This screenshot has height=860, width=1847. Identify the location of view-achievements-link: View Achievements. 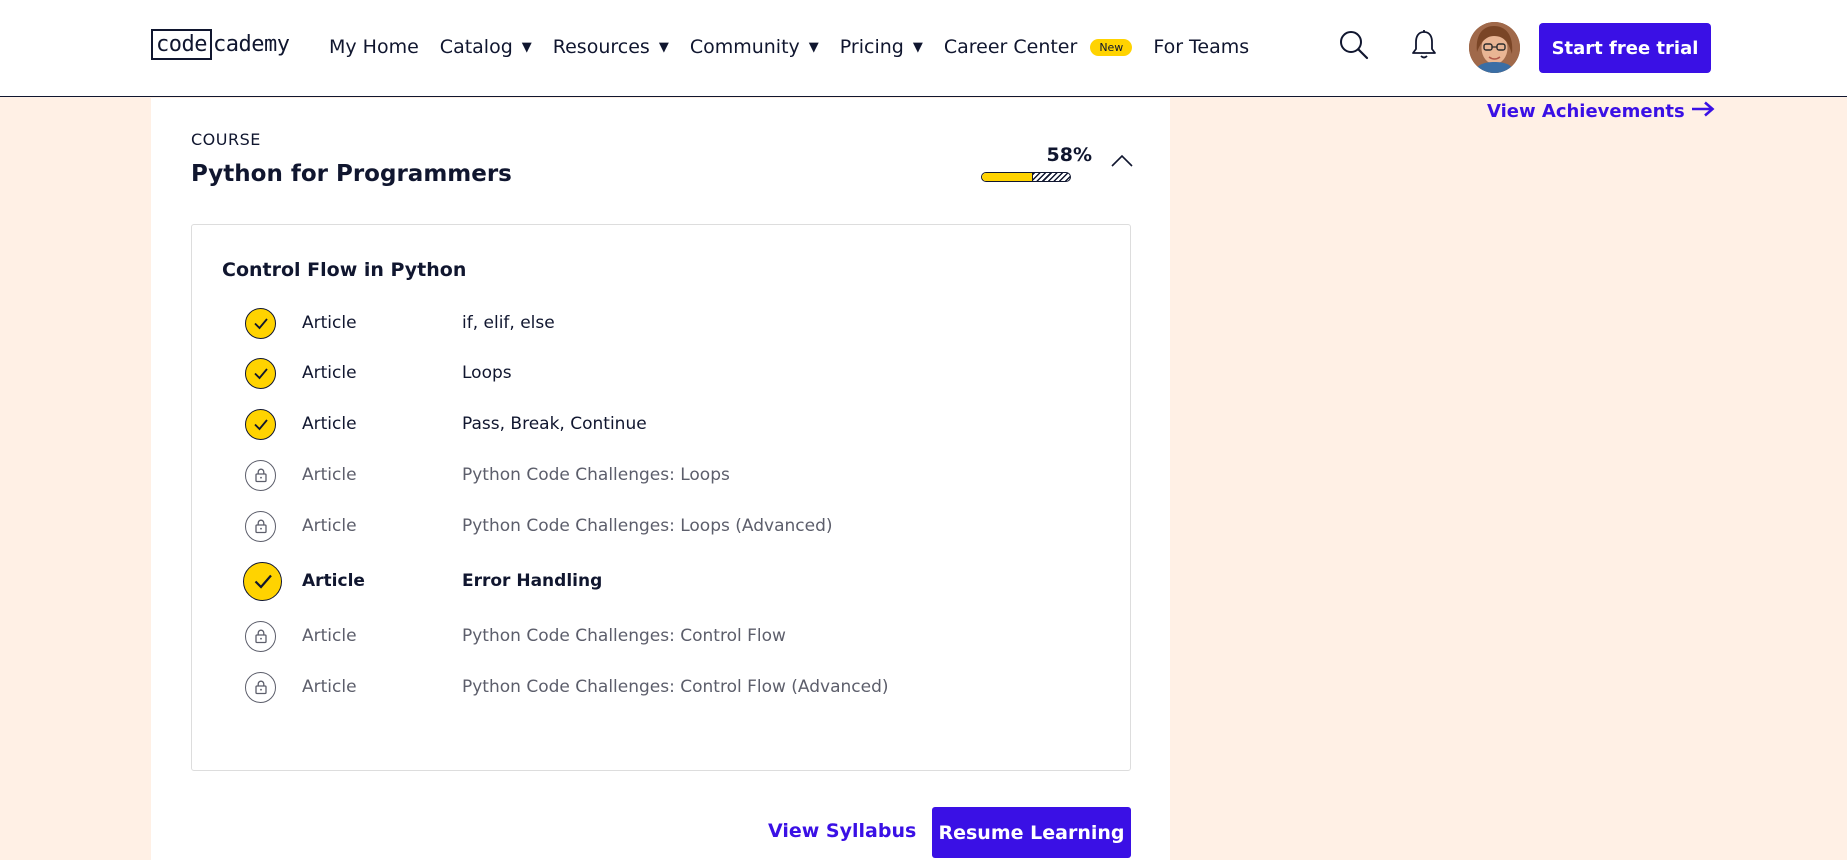
(1601, 111).